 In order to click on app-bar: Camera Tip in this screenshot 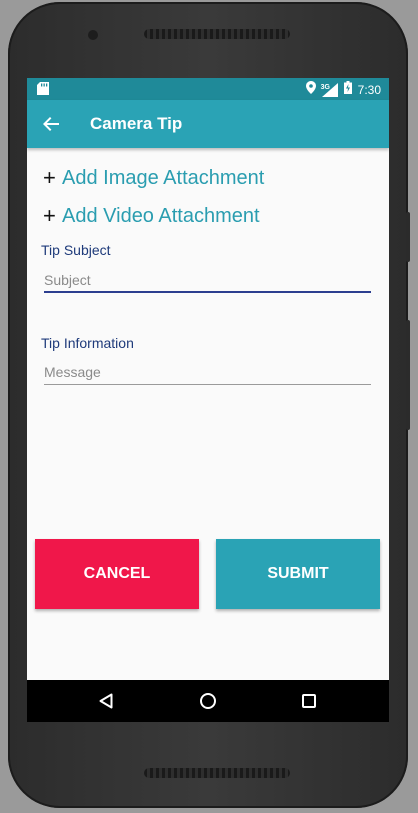, I will do `click(208, 124)`.